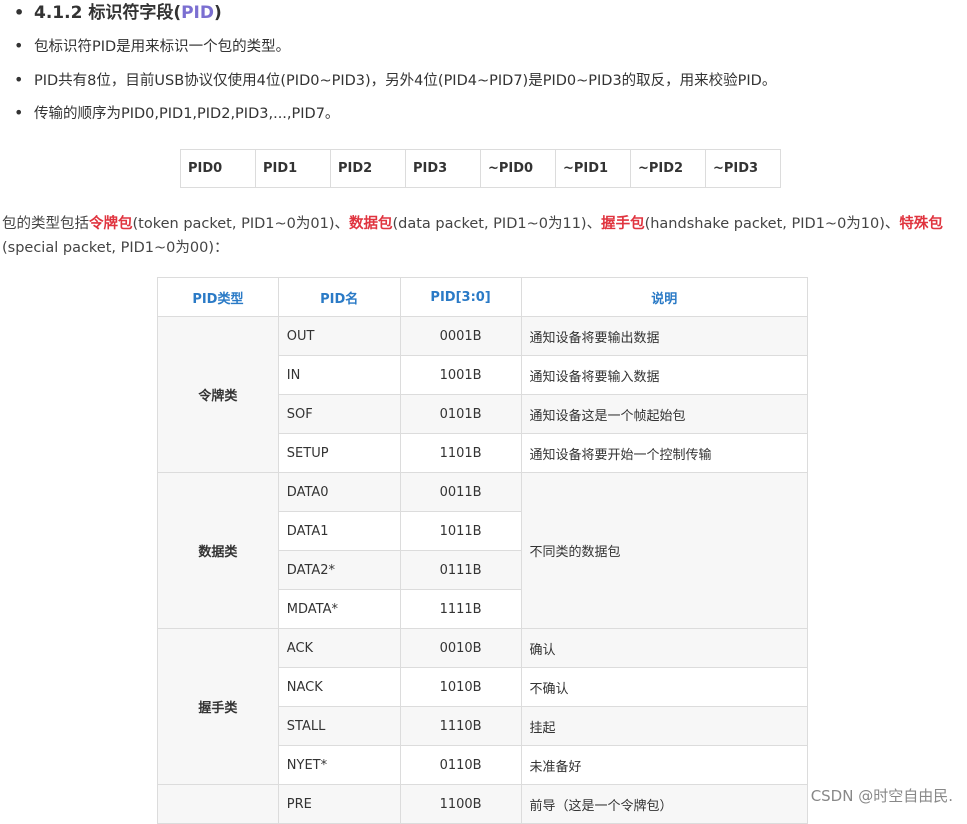  I want to click on bit-cell: ~PID2, so click(668, 168).